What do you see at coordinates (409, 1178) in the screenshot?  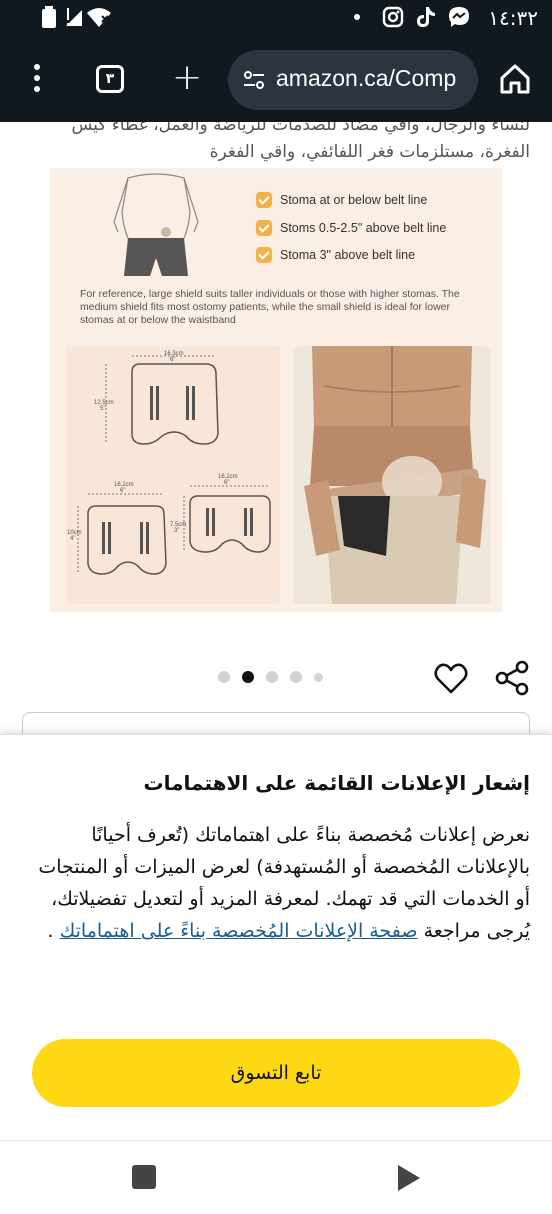 I see `play-icon` at bounding box center [409, 1178].